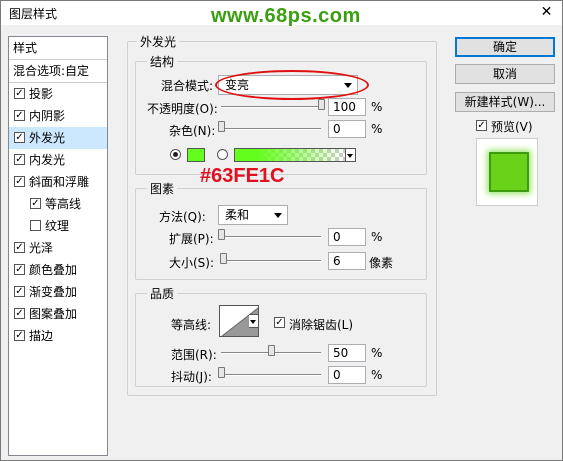 This screenshot has height=461, width=563. I want to click on style-item-label: 渐变叠加, so click(53, 292).